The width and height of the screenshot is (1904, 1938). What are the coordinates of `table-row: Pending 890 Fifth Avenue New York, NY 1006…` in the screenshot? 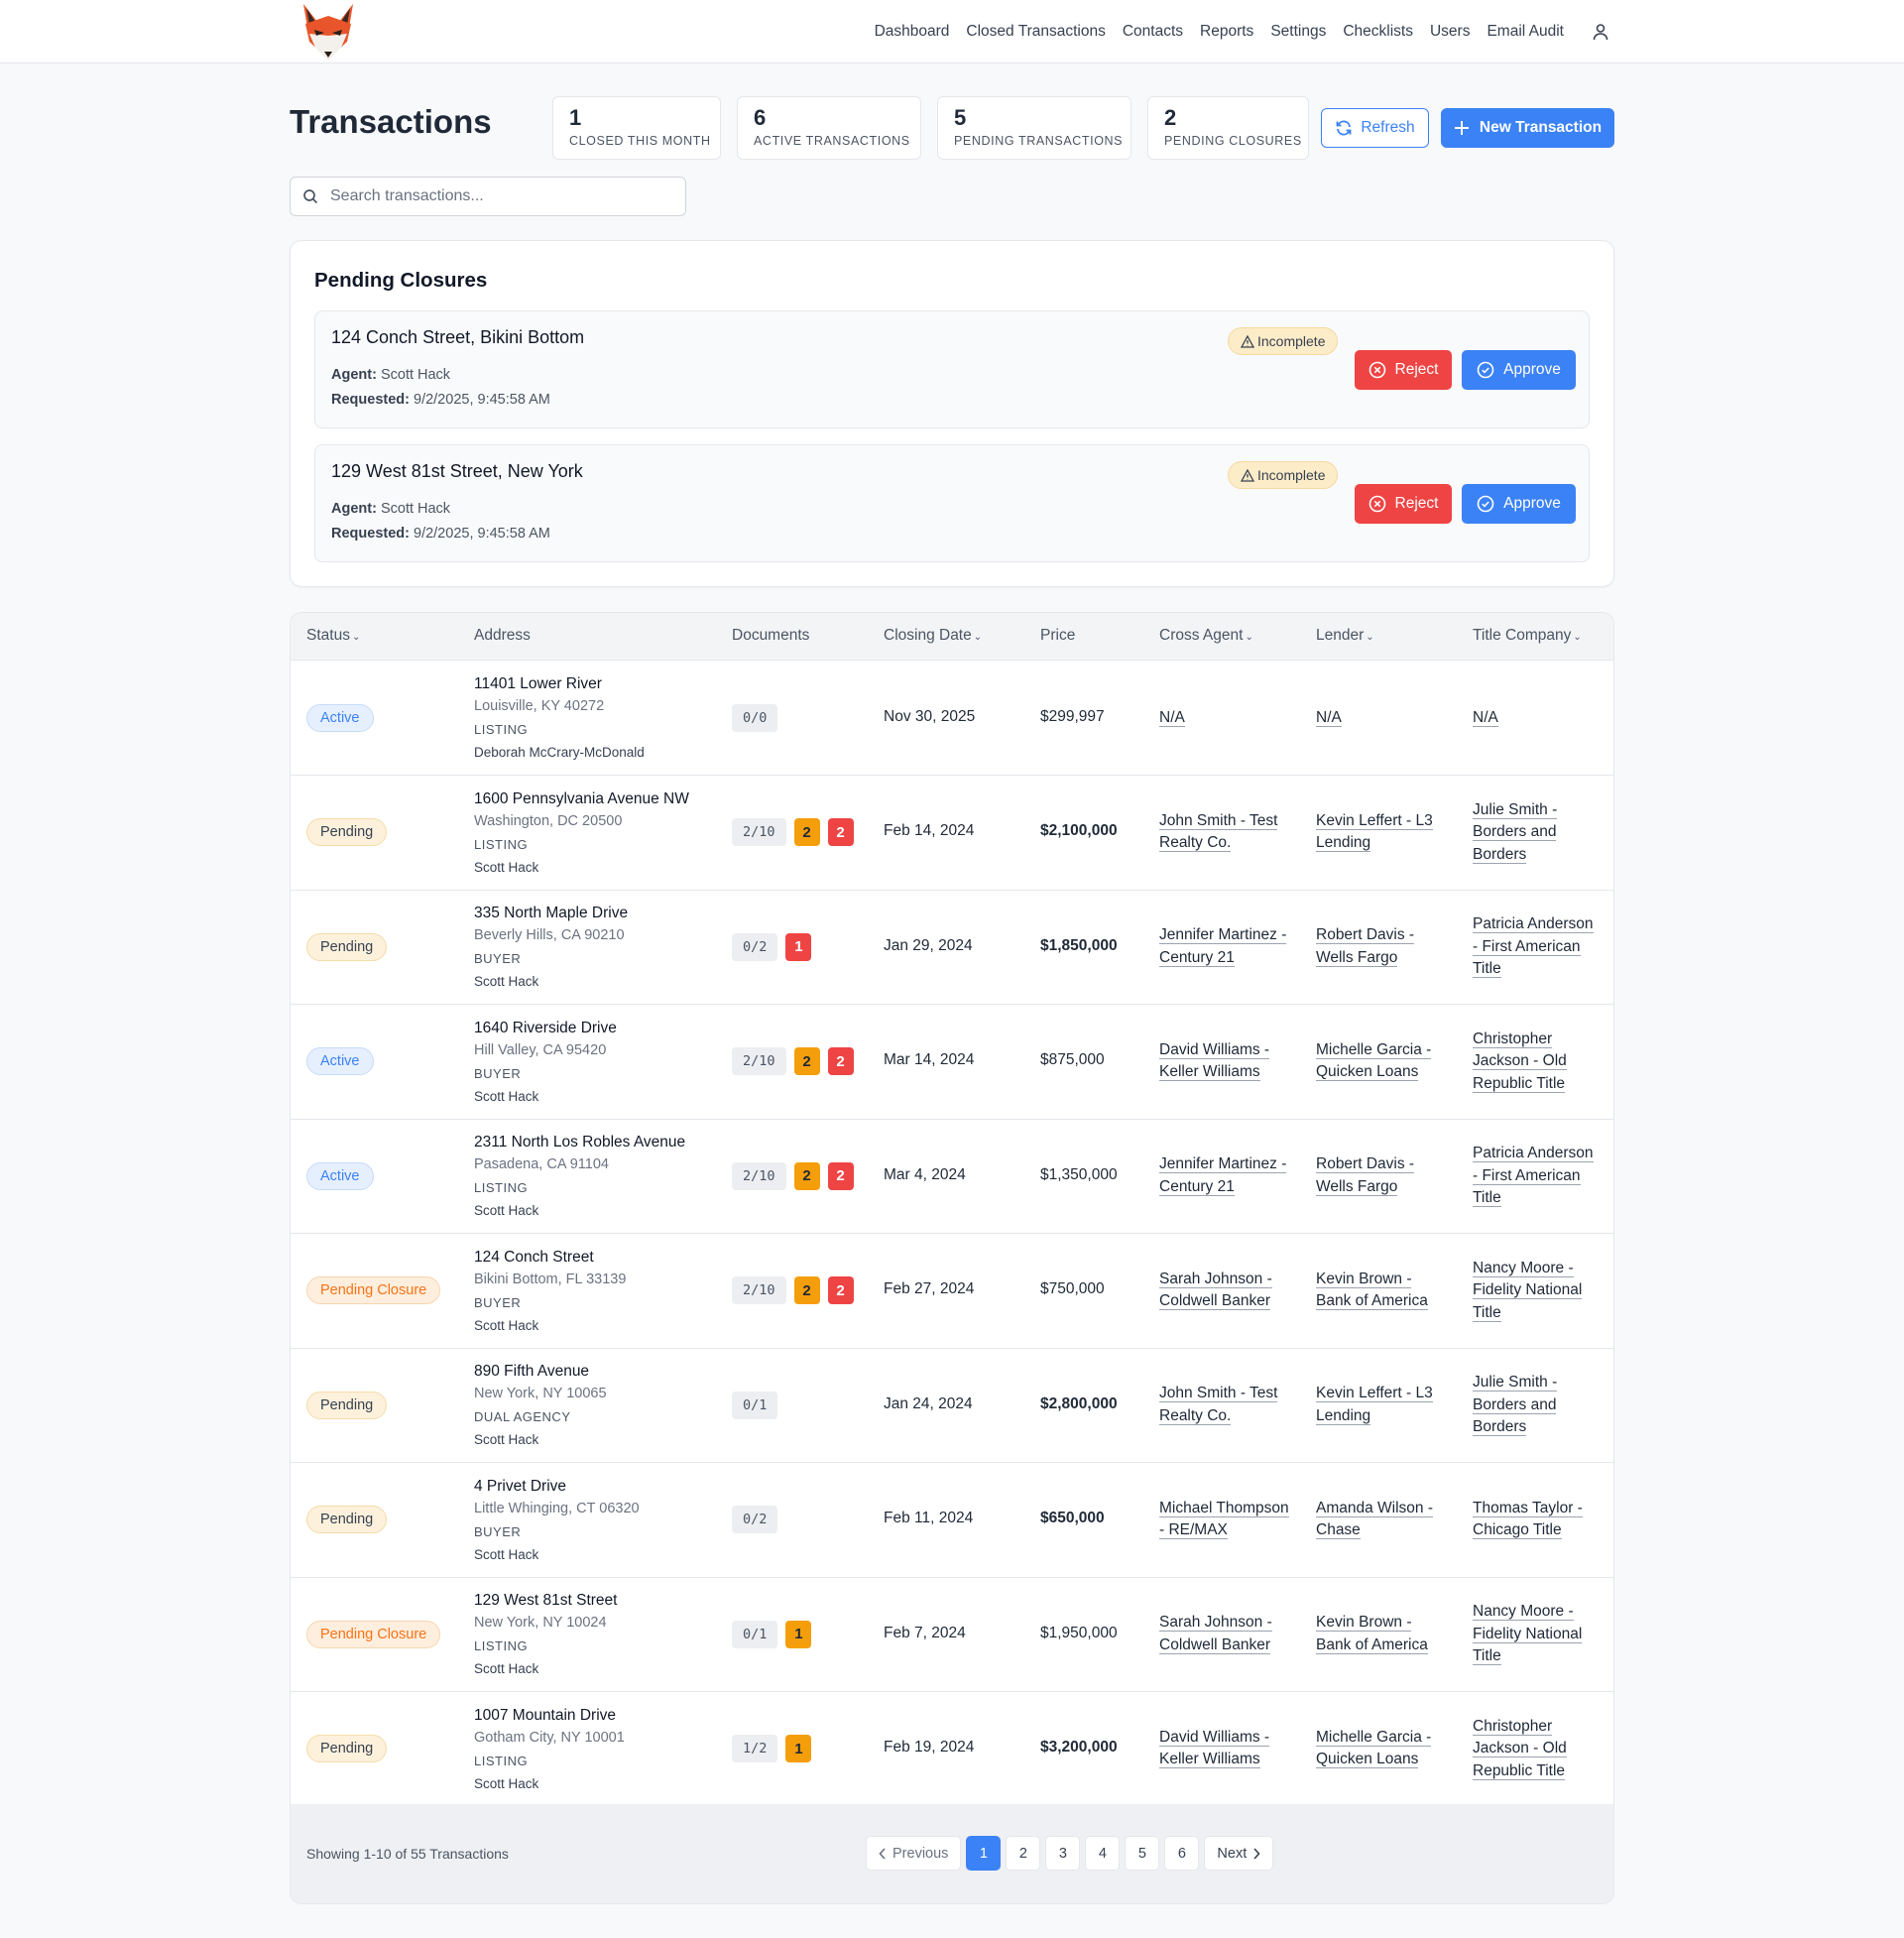 It's located at (952, 1405).